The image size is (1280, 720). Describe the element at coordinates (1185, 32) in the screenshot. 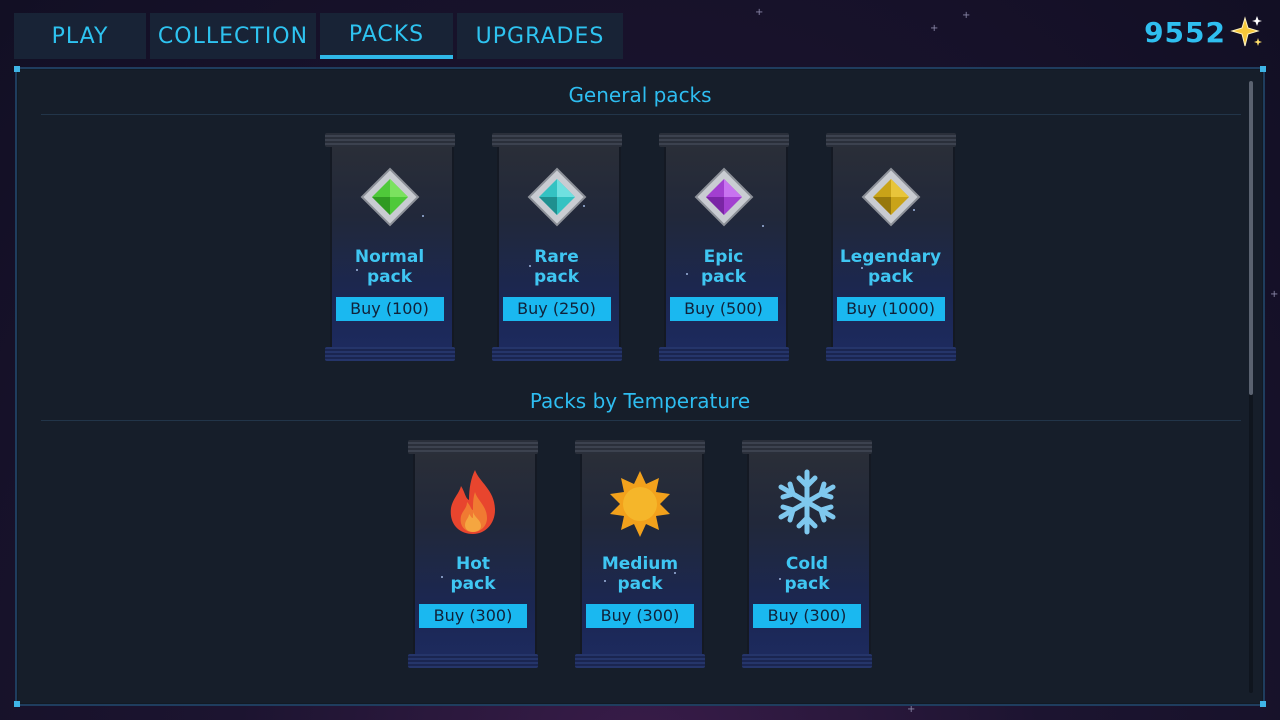

I see `currency-value: 9552` at that location.